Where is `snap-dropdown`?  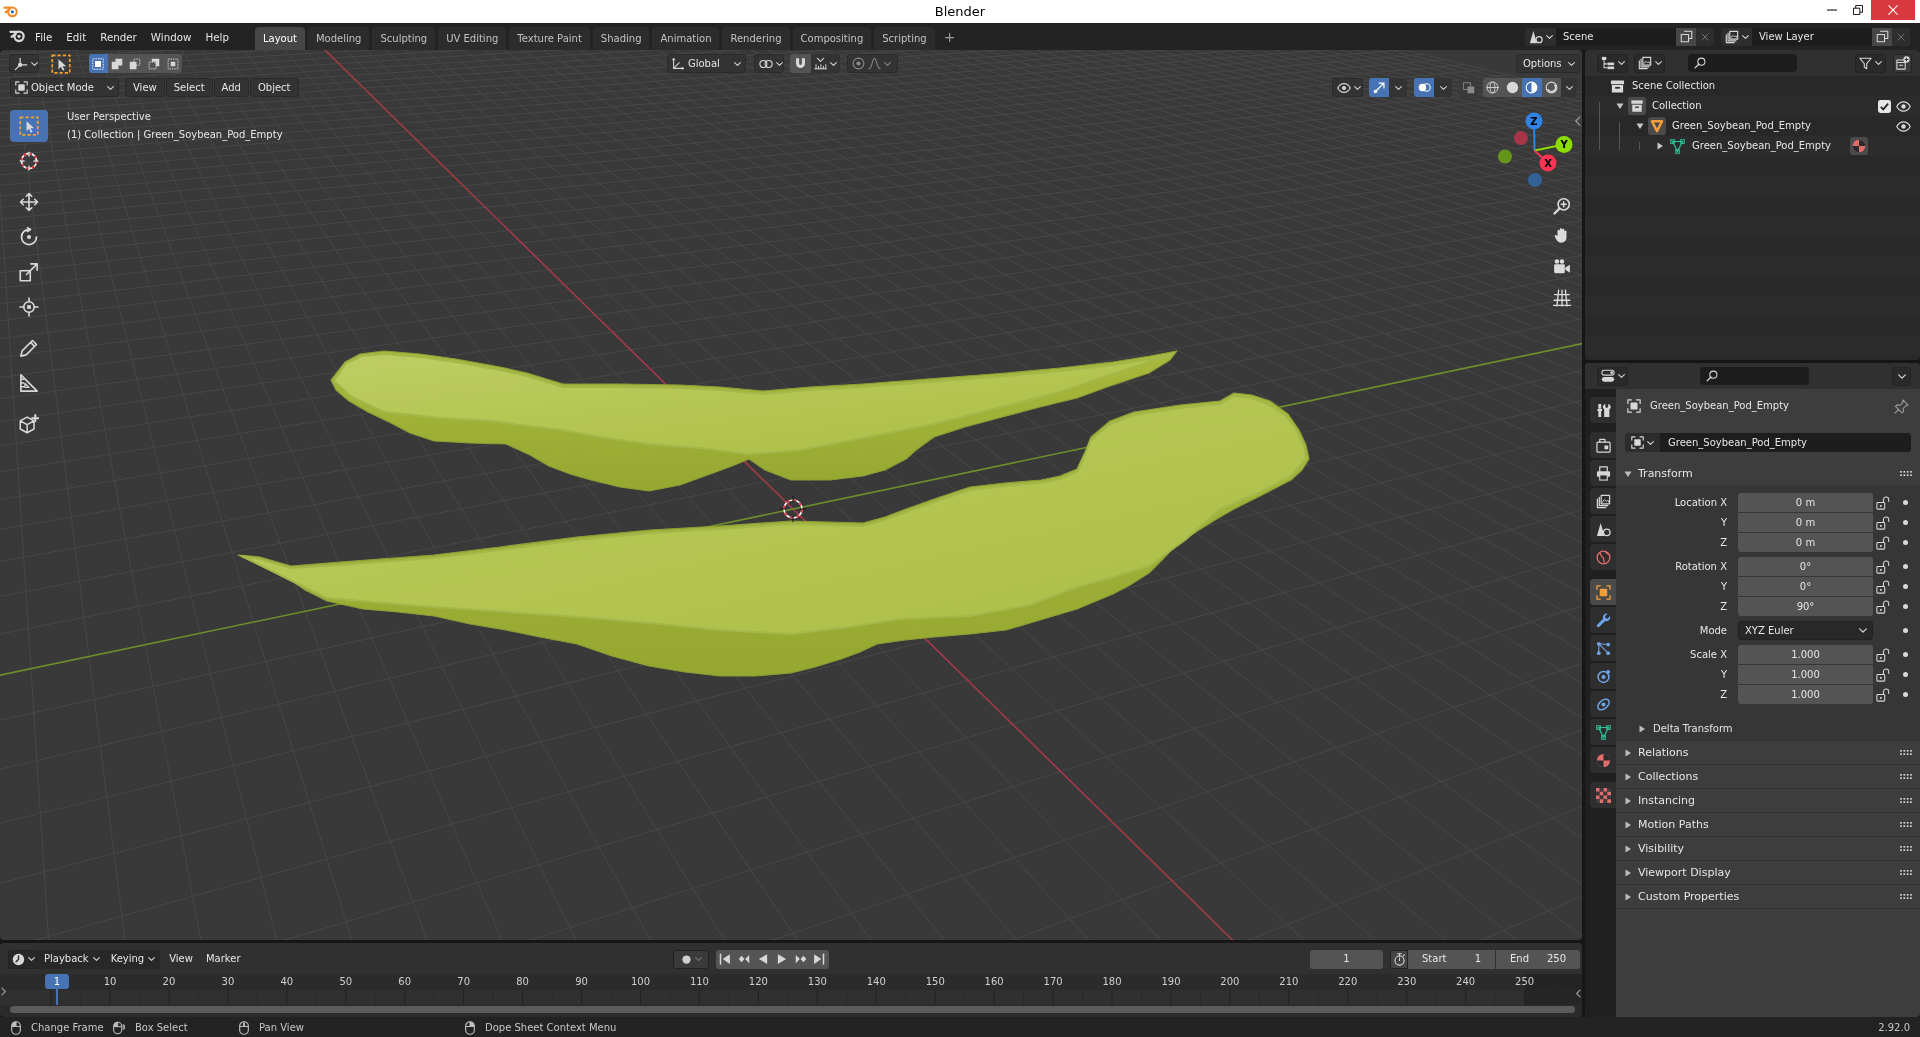
snap-dropdown is located at coordinates (825, 63).